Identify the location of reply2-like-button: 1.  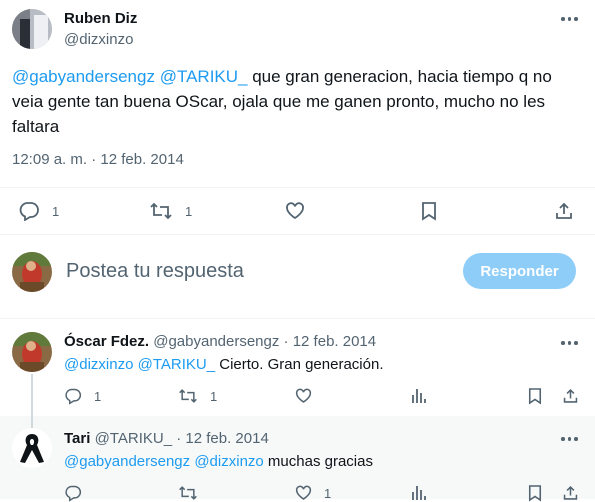
(313, 493).